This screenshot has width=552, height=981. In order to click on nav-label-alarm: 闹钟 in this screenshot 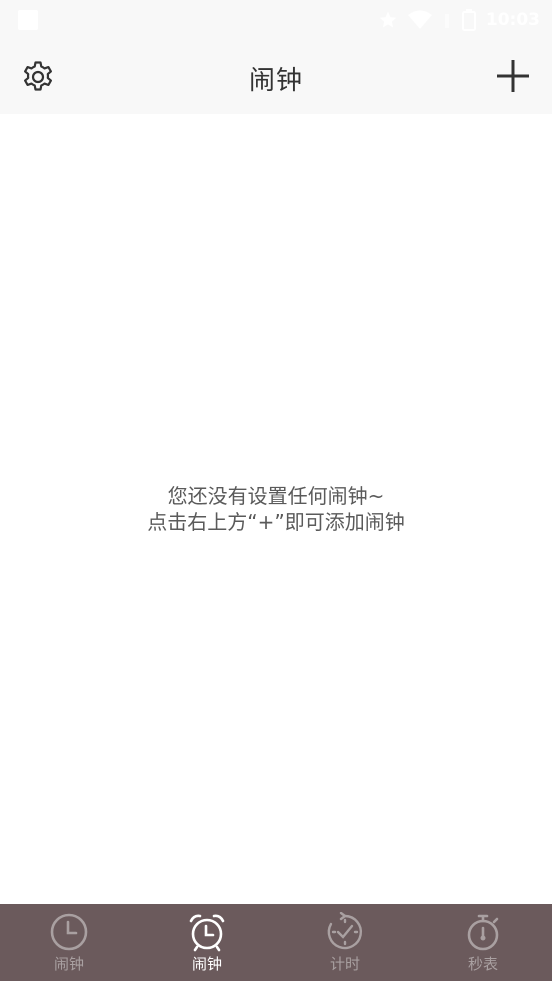, I will do `click(206, 964)`.